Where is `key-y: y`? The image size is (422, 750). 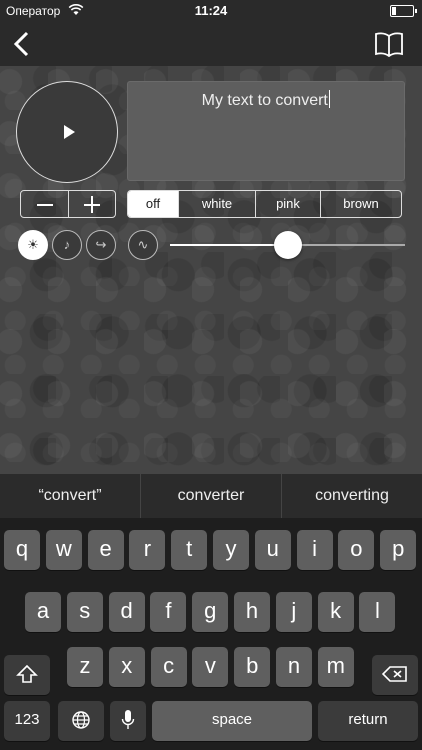
key-y: y is located at coordinates (231, 550).